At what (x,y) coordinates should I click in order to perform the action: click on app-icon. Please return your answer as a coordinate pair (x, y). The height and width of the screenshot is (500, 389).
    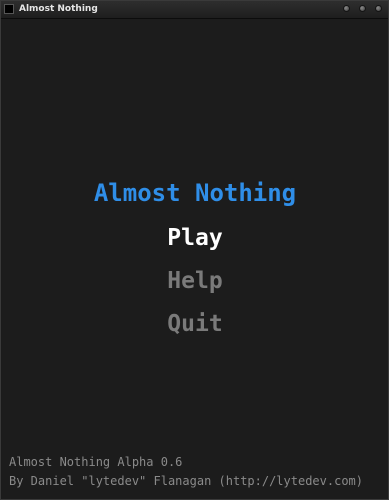
    Looking at the image, I should click on (9, 9).